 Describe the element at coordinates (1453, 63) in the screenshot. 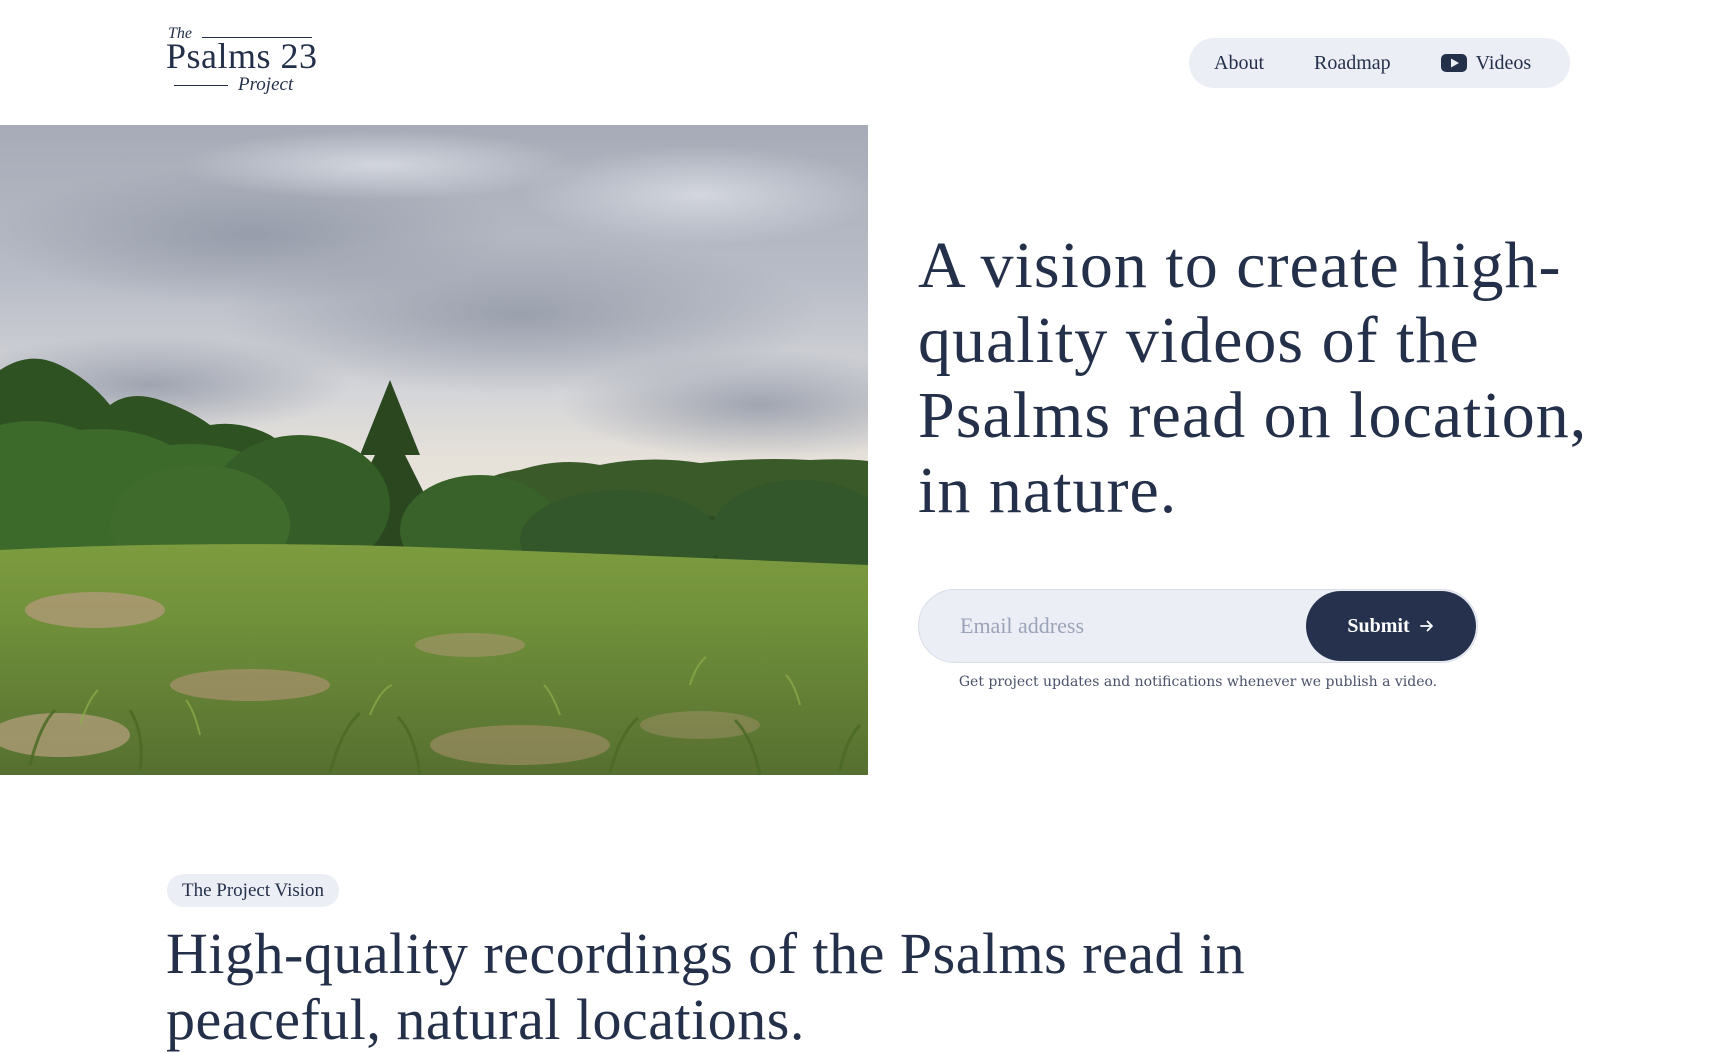

I see `youtube-icon` at that location.